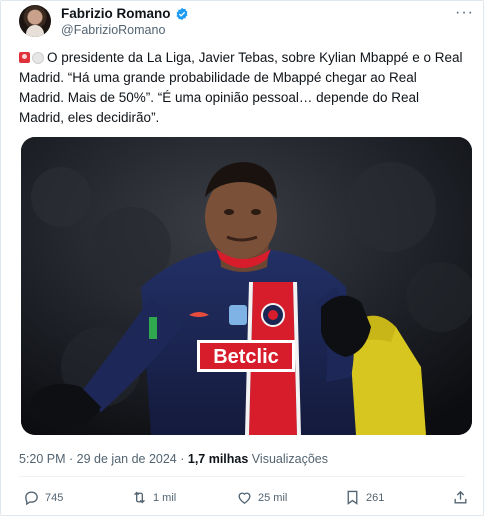 The height and width of the screenshot is (516, 484). Describe the element at coordinates (165, 497) in the screenshot. I see `repost-count: 1 mil` at that location.